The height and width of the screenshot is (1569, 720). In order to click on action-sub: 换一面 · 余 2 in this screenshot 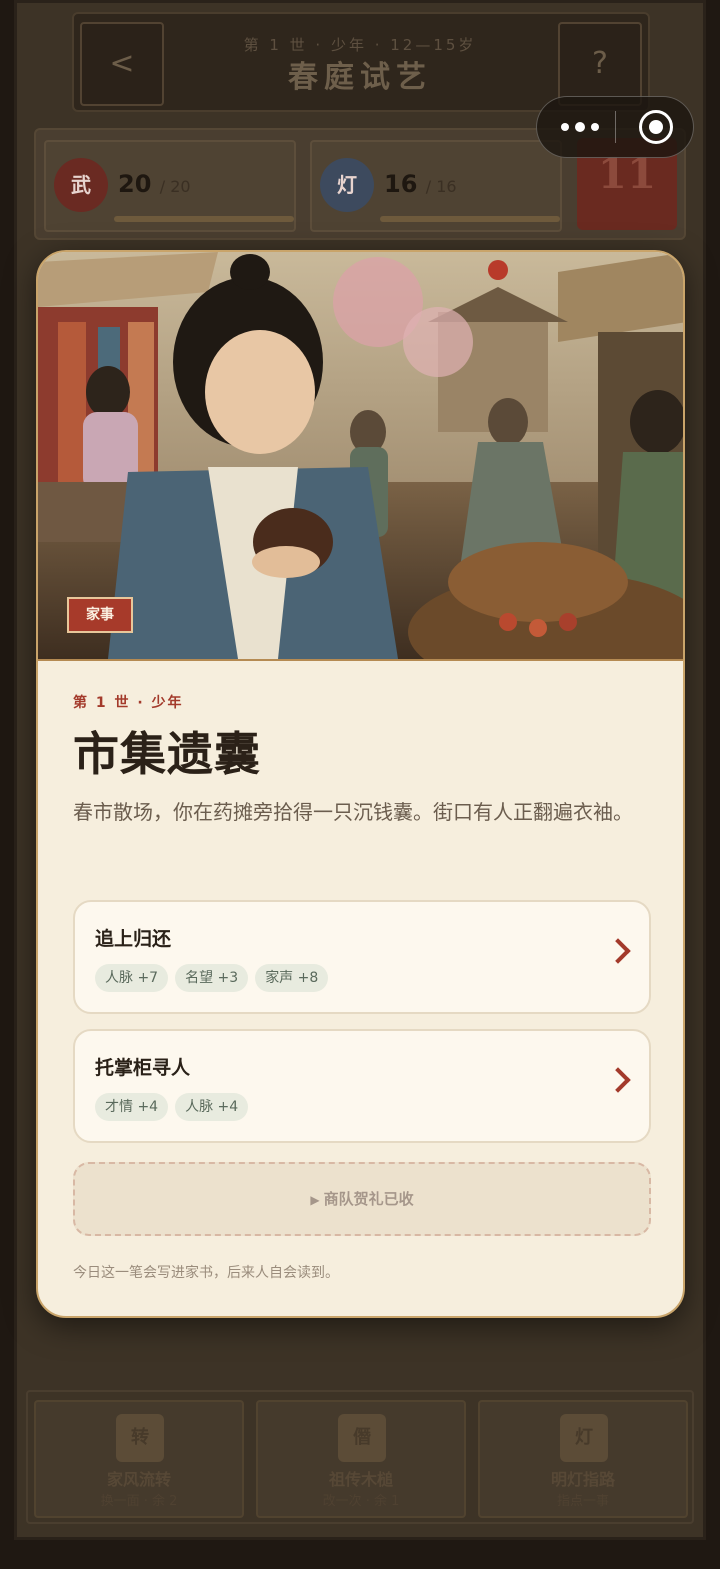, I will do `click(139, 1501)`.